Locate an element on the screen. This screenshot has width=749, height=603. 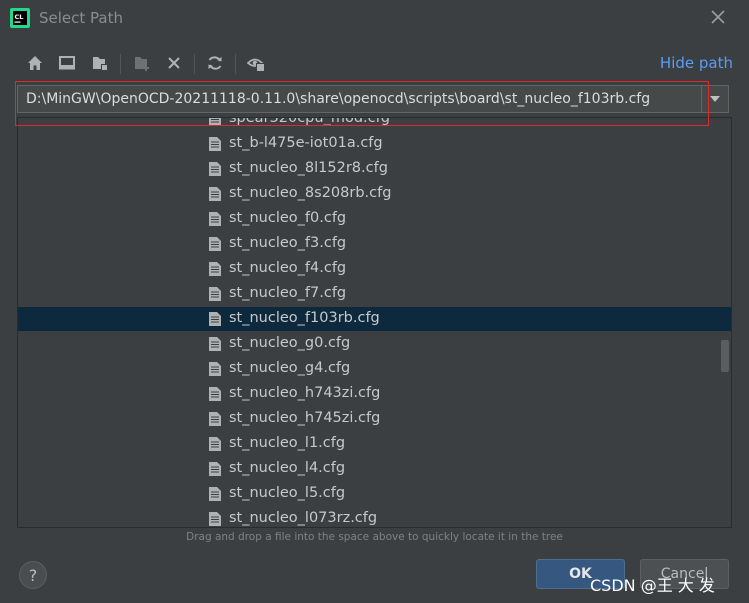
path-dropdown-button is located at coordinates (714, 99).